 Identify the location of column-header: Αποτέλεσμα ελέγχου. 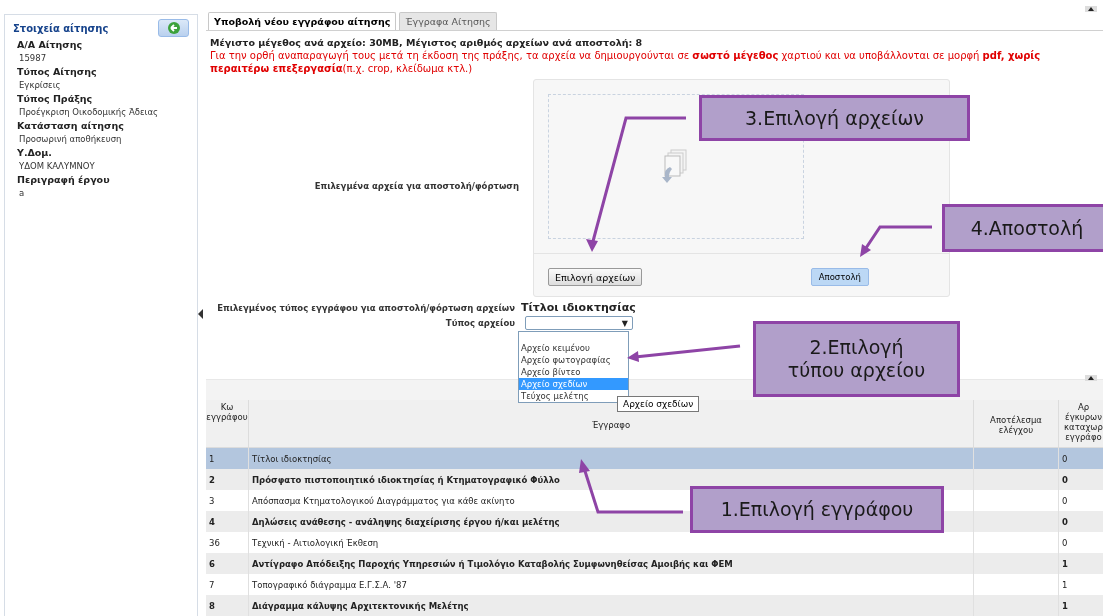
(1016, 424).